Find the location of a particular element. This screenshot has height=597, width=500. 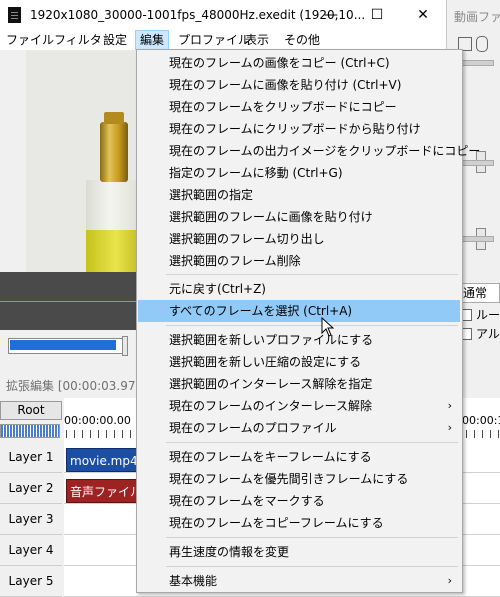

menu-item-frame-deinterlace: 現在のフレームのインターレース解除 › is located at coordinates (299, 406).